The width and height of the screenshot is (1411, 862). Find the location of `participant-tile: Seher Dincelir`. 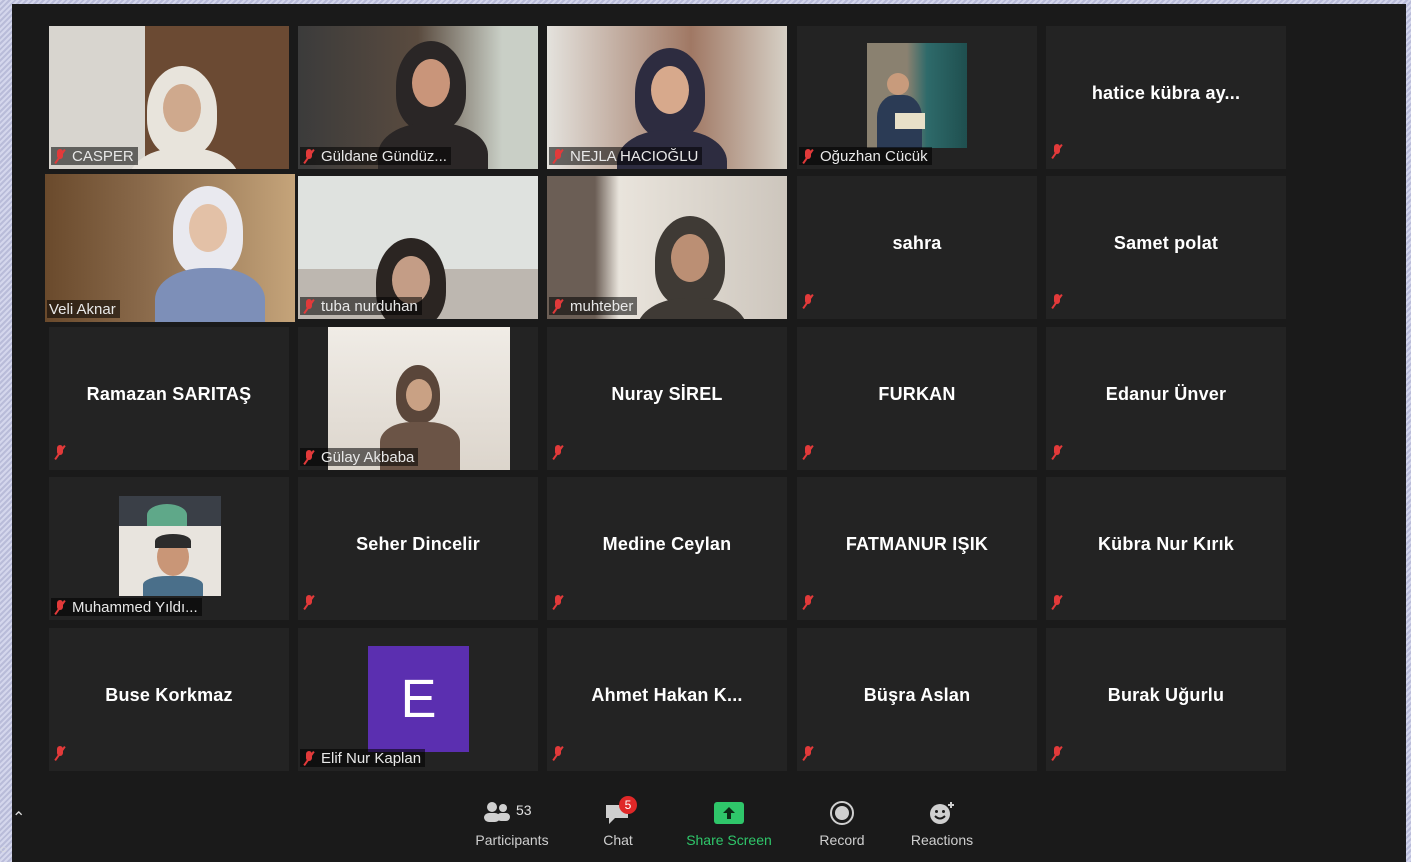

participant-tile: Seher Dincelir is located at coordinates (418, 548).